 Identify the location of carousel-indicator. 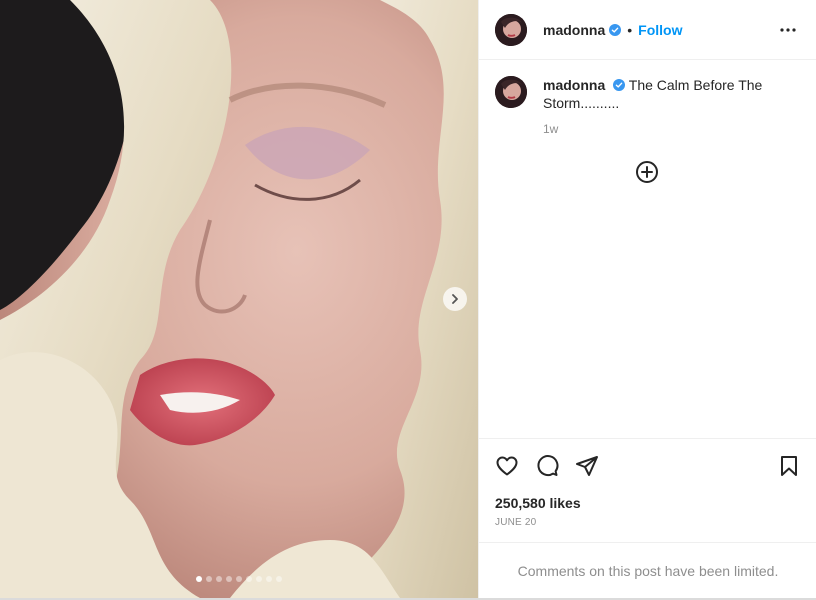
(239, 579).